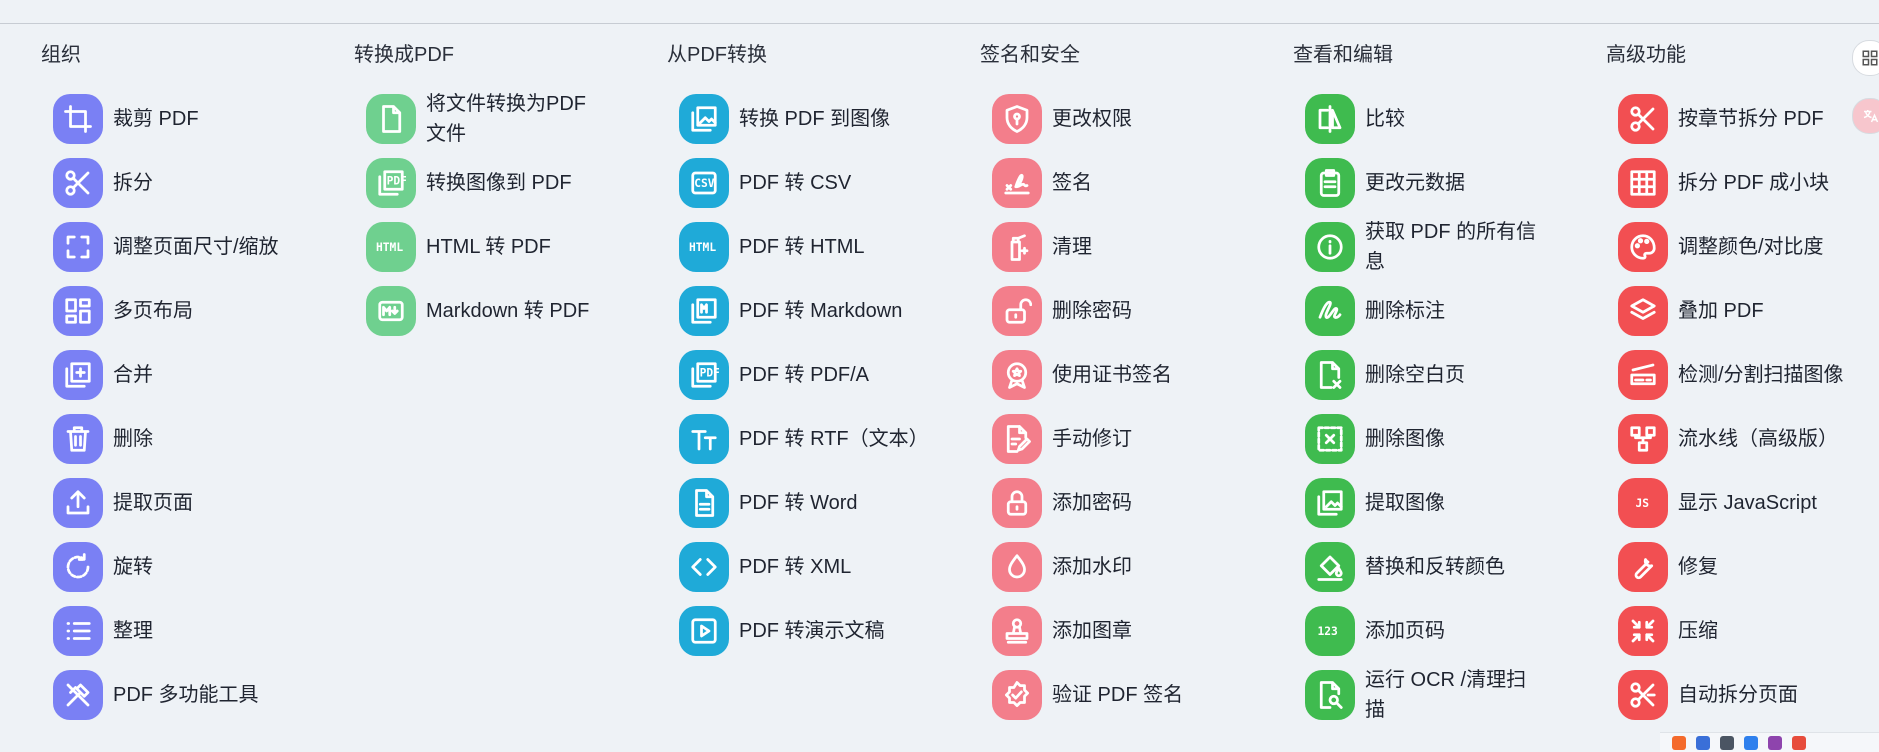 The height and width of the screenshot is (752, 1879). Describe the element at coordinates (508, 119) in the screenshot. I see `tool-file-to-pdf: 将文件转换为PDF 文件` at that location.